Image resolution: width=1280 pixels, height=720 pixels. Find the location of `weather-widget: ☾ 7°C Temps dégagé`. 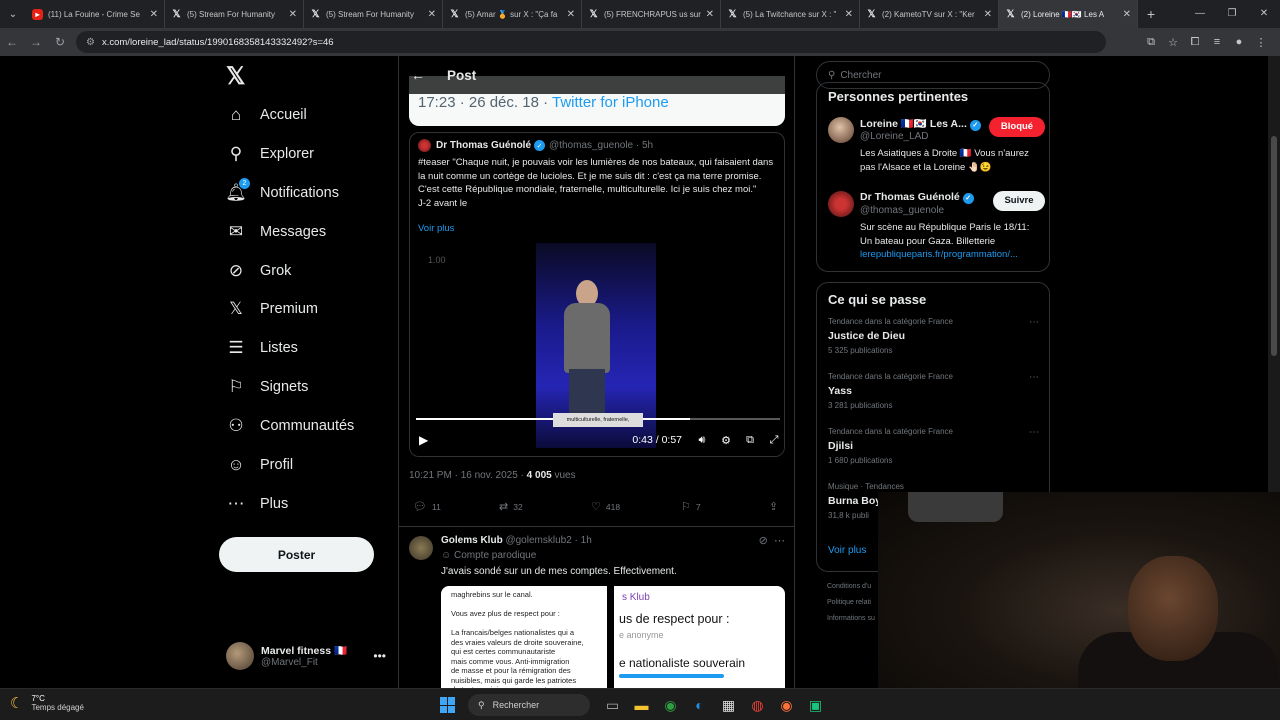

weather-widget: ☾ 7°C Temps dégagé is located at coordinates (47, 703).